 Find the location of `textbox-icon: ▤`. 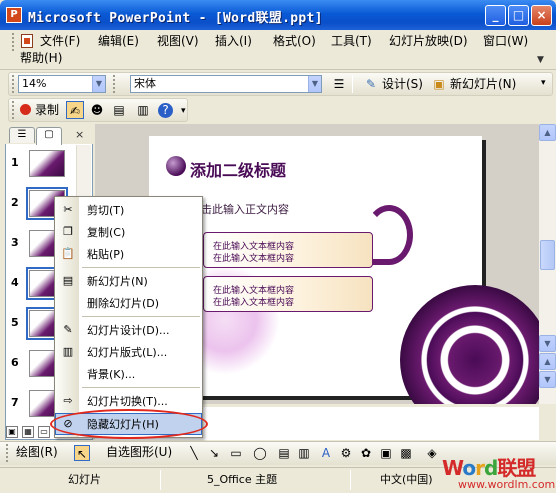

textbox-icon: ▤ is located at coordinates (284, 453).